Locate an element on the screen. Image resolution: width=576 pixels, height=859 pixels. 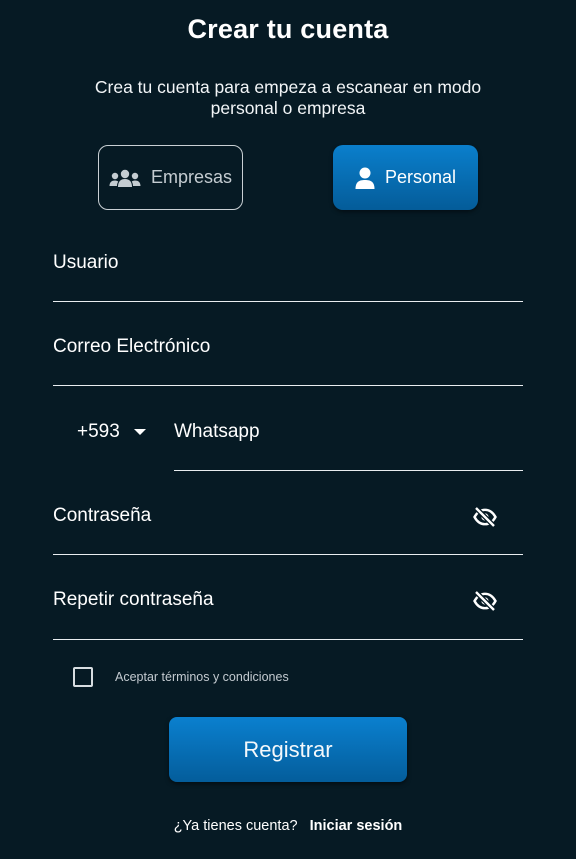
country-code-select: +593 is located at coordinates (111, 432).